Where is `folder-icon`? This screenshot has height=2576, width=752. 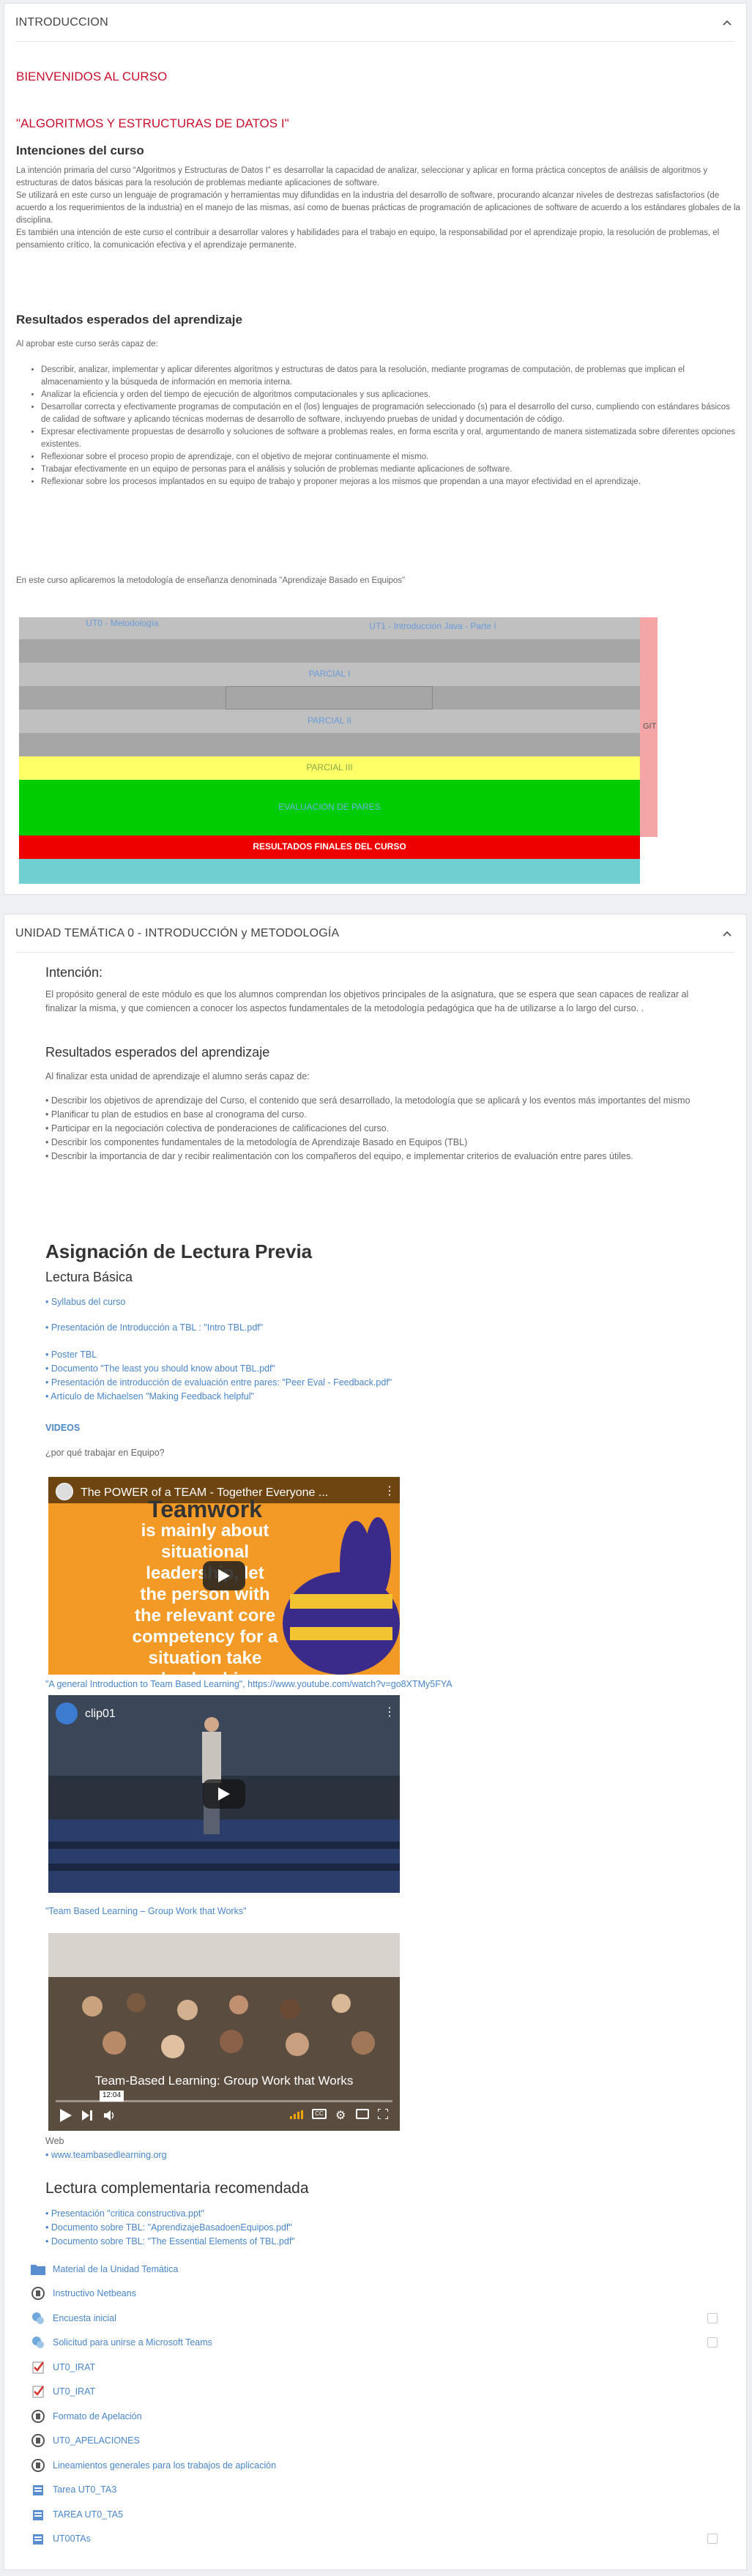 folder-icon is located at coordinates (38, 2269).